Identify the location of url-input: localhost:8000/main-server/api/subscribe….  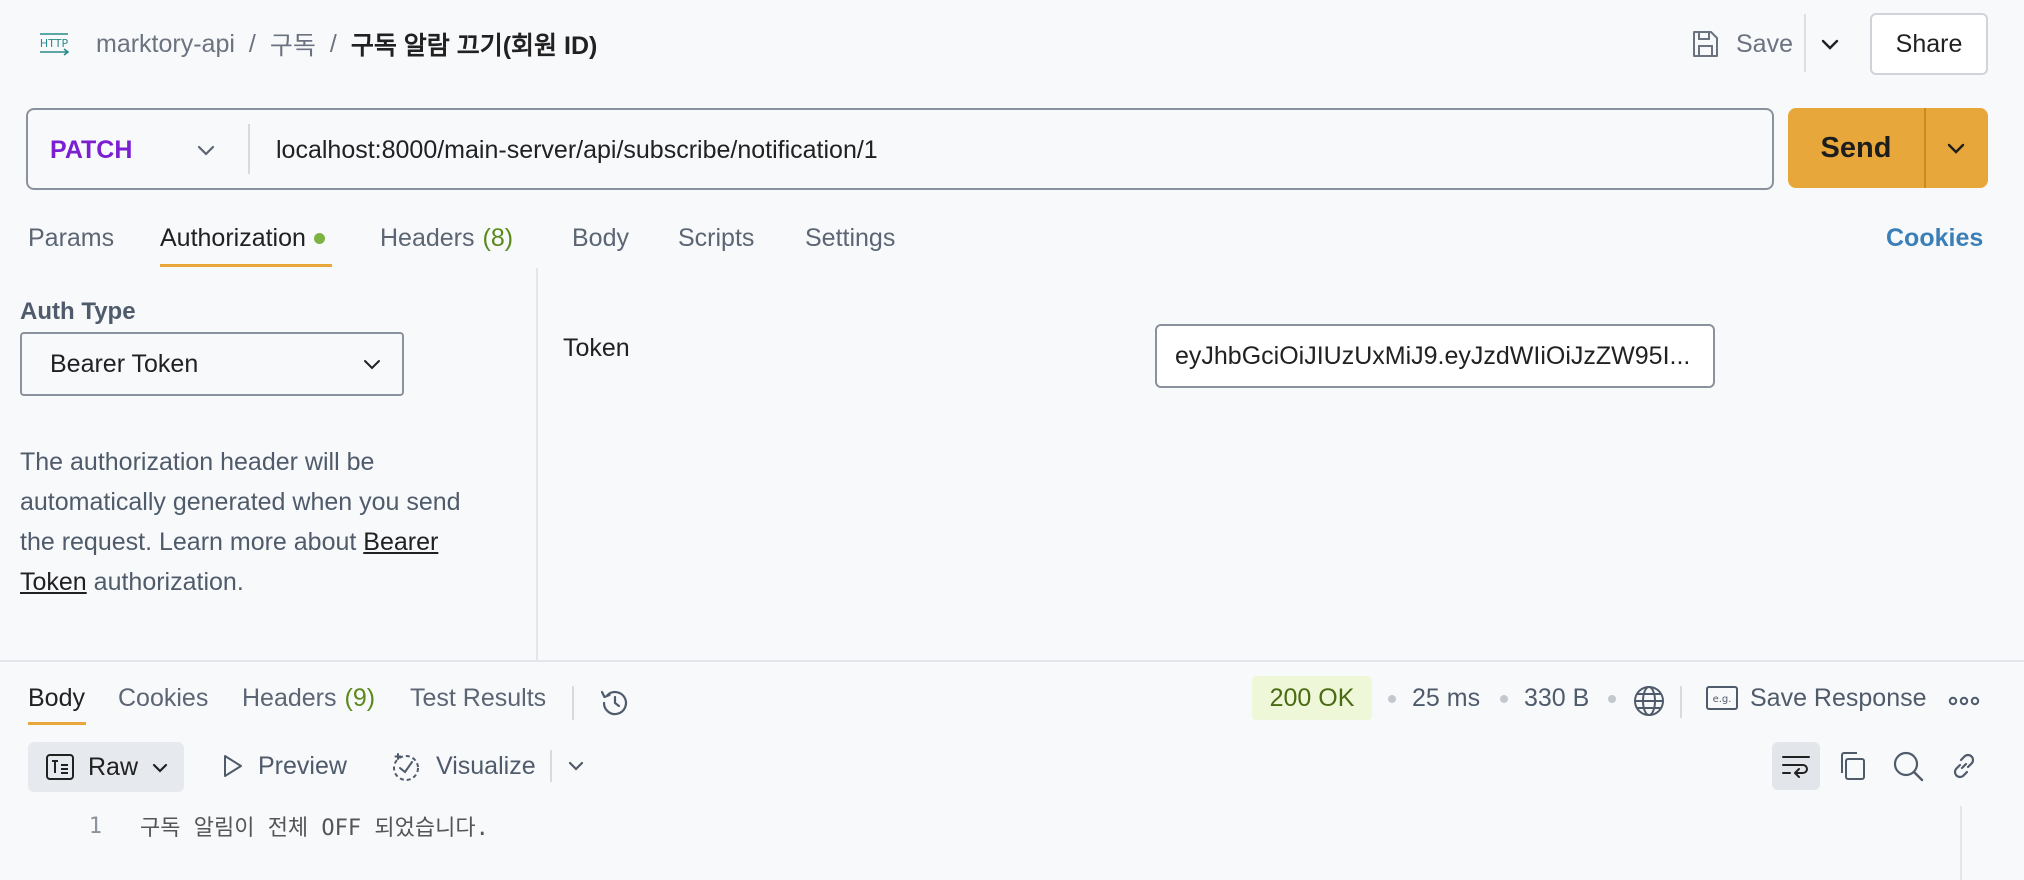
(577, 150).